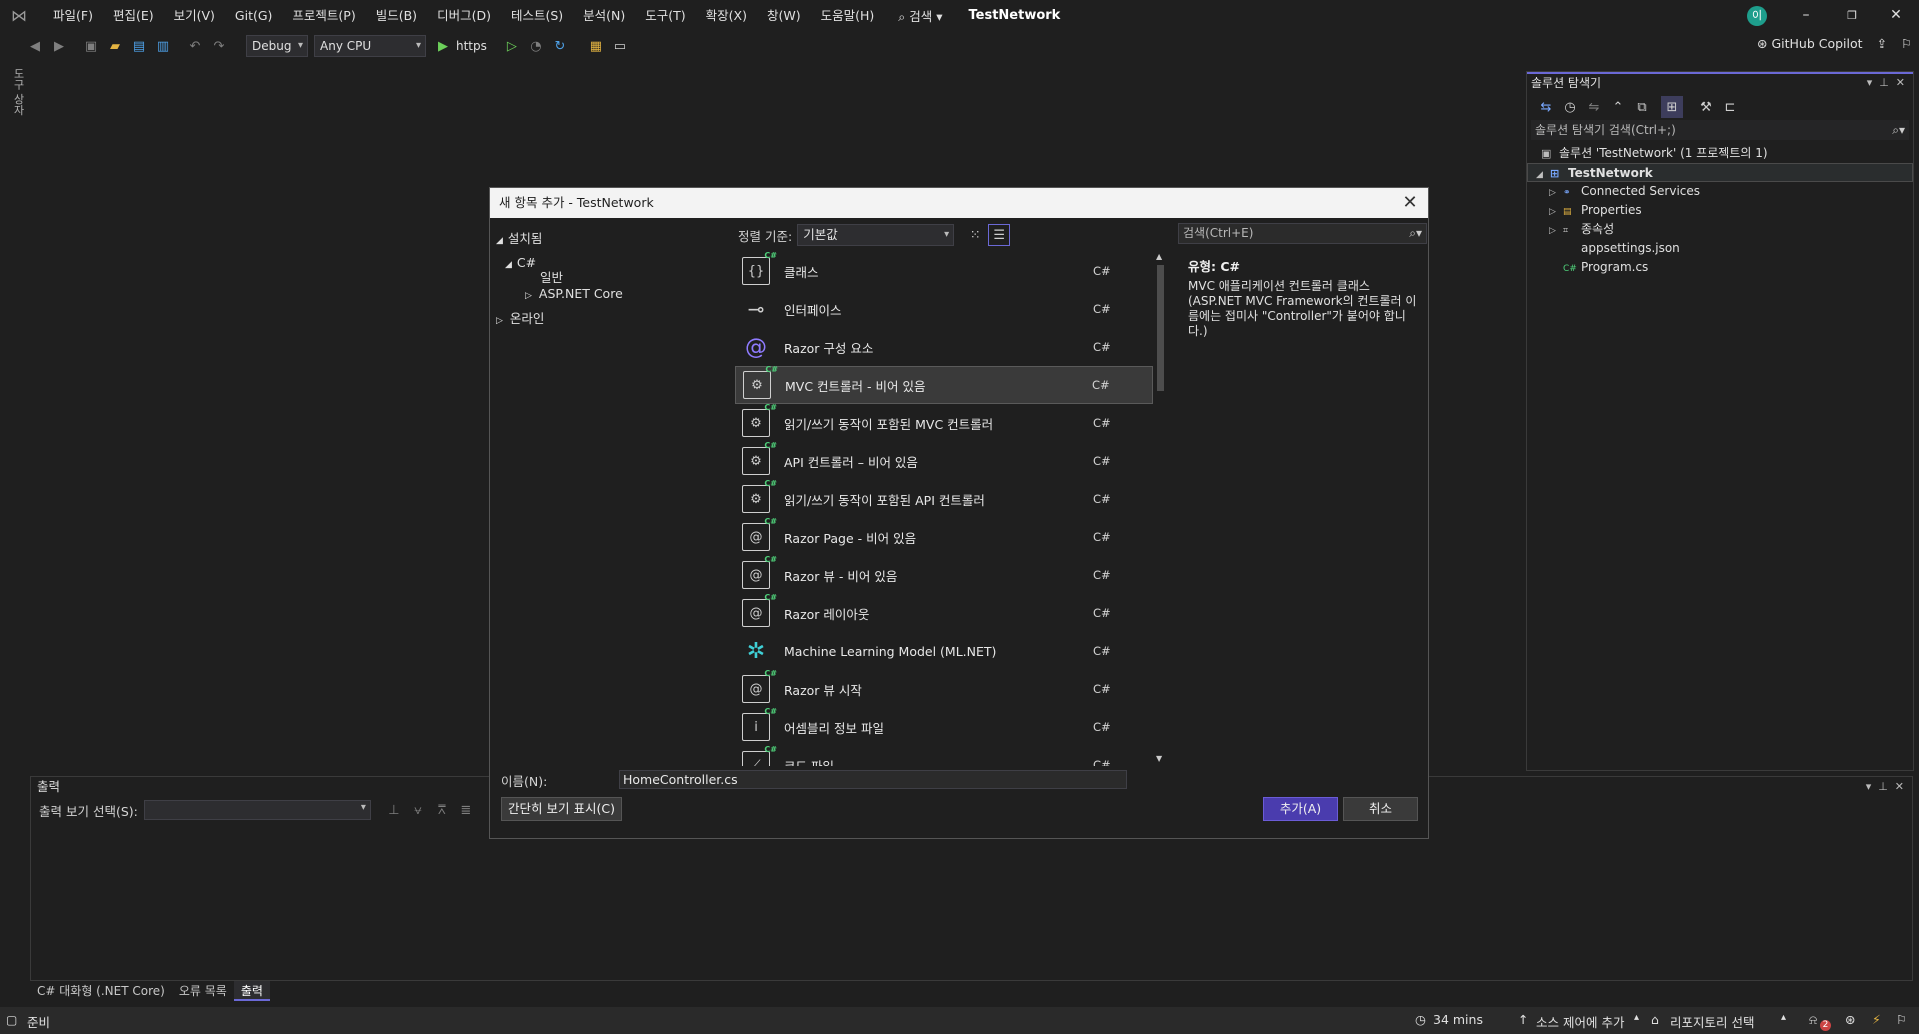 The image size is (1919, 1034). I want to click on navigate-back-icon: ◀, so click(35, 46).